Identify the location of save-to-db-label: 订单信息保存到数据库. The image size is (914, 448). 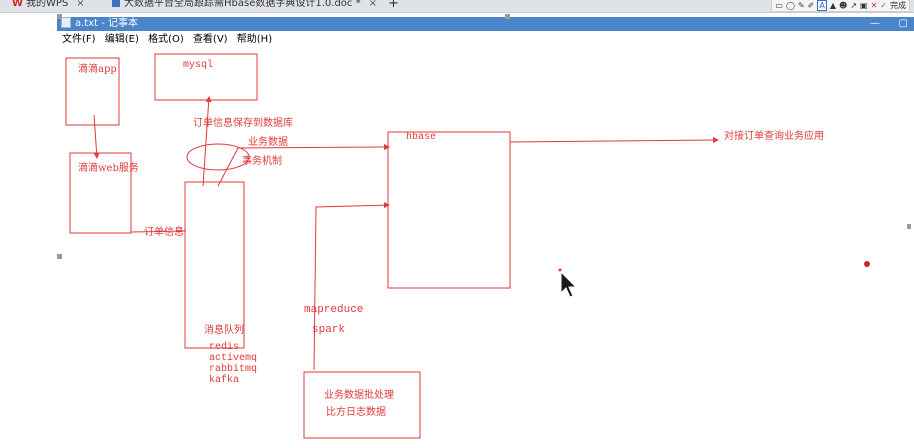
(243, 123).